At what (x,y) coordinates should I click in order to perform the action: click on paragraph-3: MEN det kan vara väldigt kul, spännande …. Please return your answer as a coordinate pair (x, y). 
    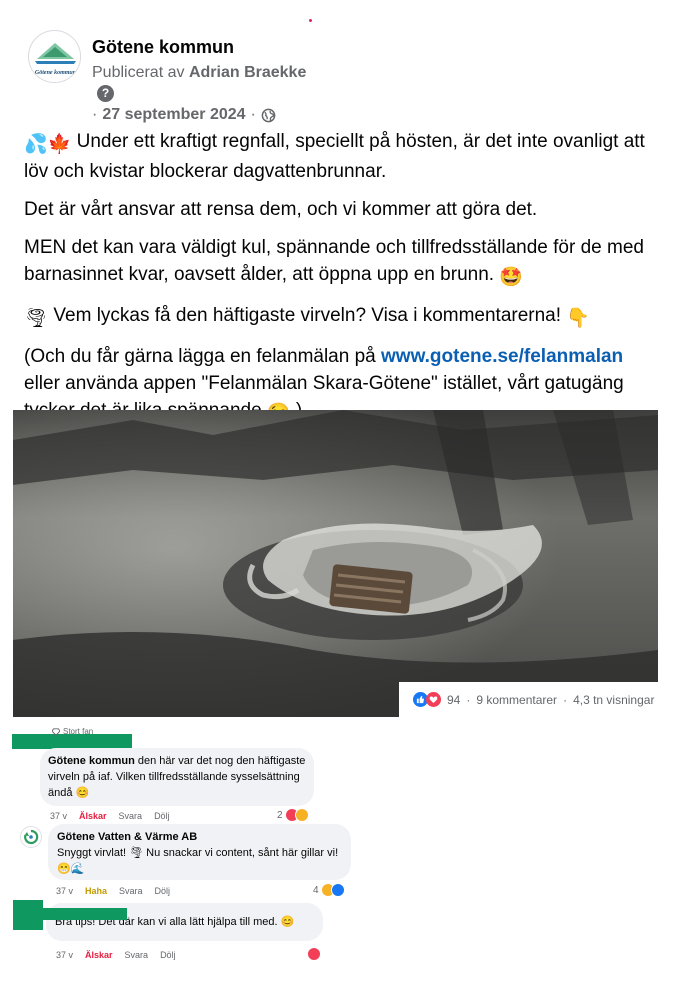
    Looking at the image, I should click on (344, 262).